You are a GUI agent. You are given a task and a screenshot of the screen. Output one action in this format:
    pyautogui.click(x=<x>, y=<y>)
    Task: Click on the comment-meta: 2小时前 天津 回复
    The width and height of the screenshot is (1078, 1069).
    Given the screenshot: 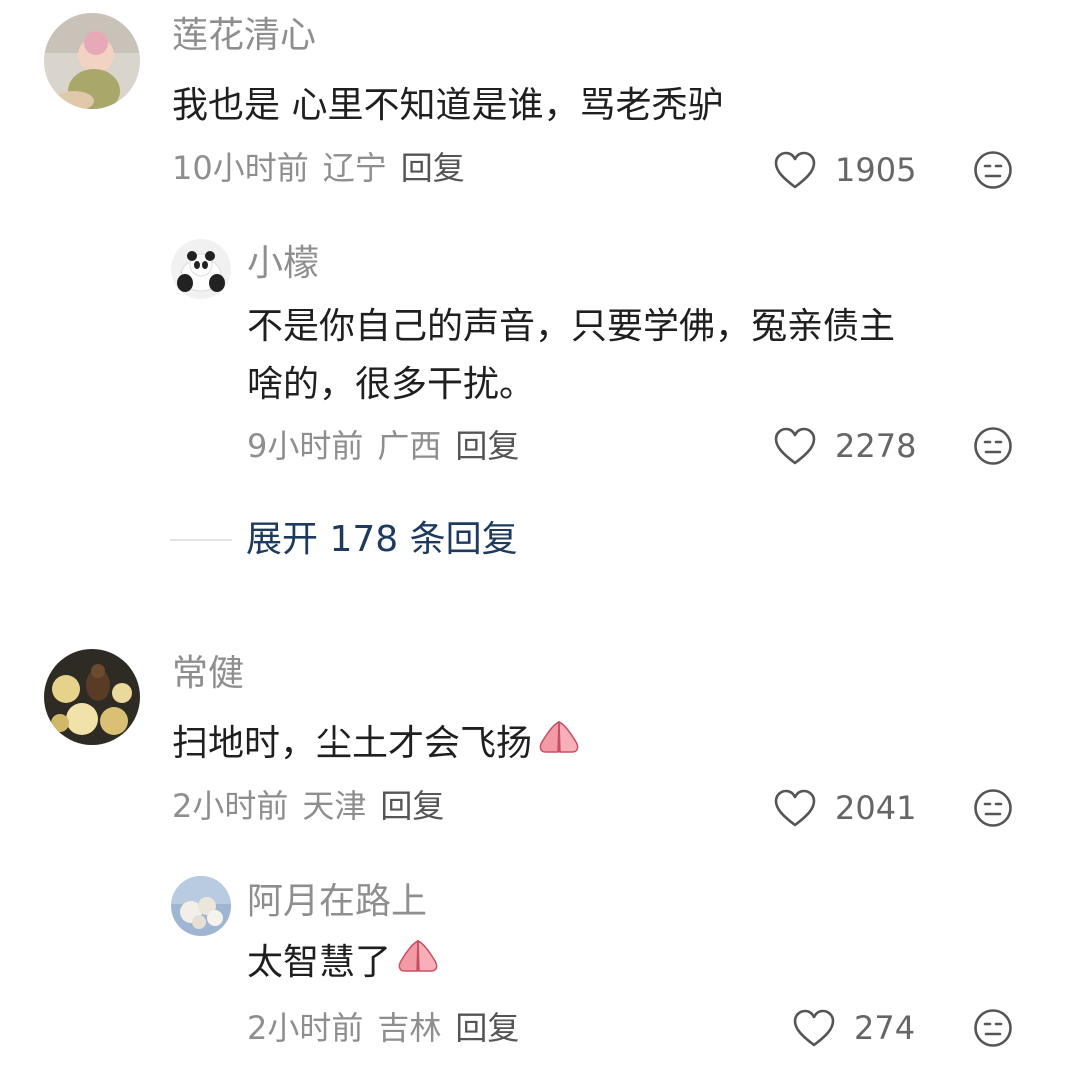 What is the action you would take?
    pyautogui.click(x=315, y=806)
    